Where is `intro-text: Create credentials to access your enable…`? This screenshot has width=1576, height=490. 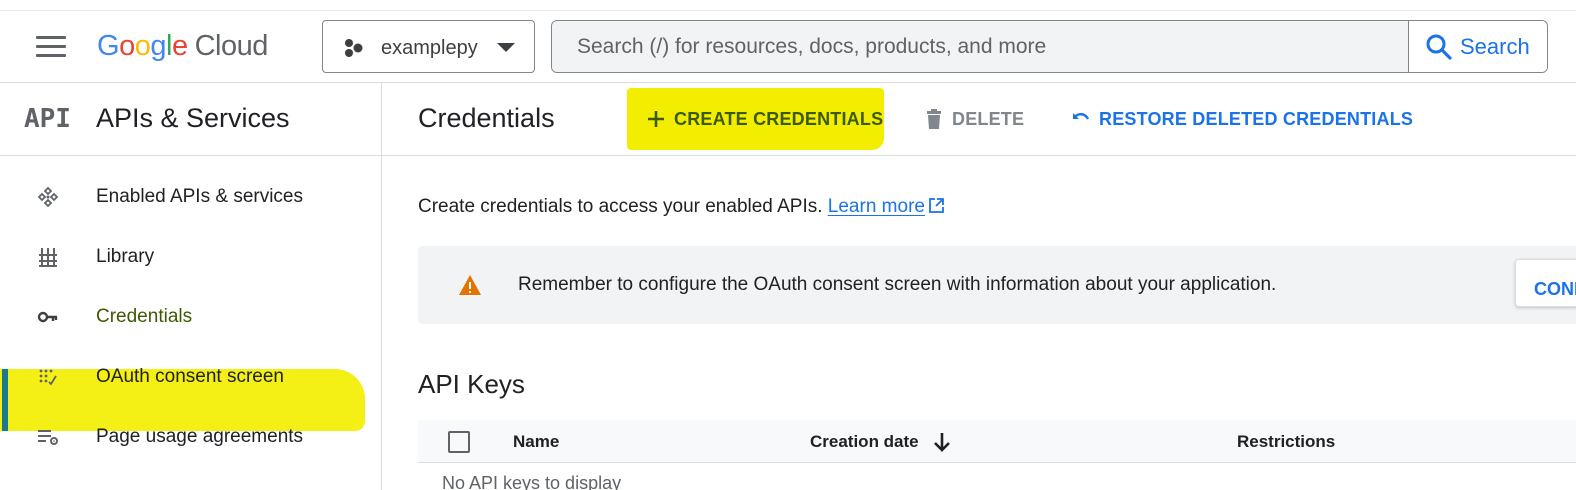
intro-text: Create credentials to access your enable… is located at coordinates (681, 207).